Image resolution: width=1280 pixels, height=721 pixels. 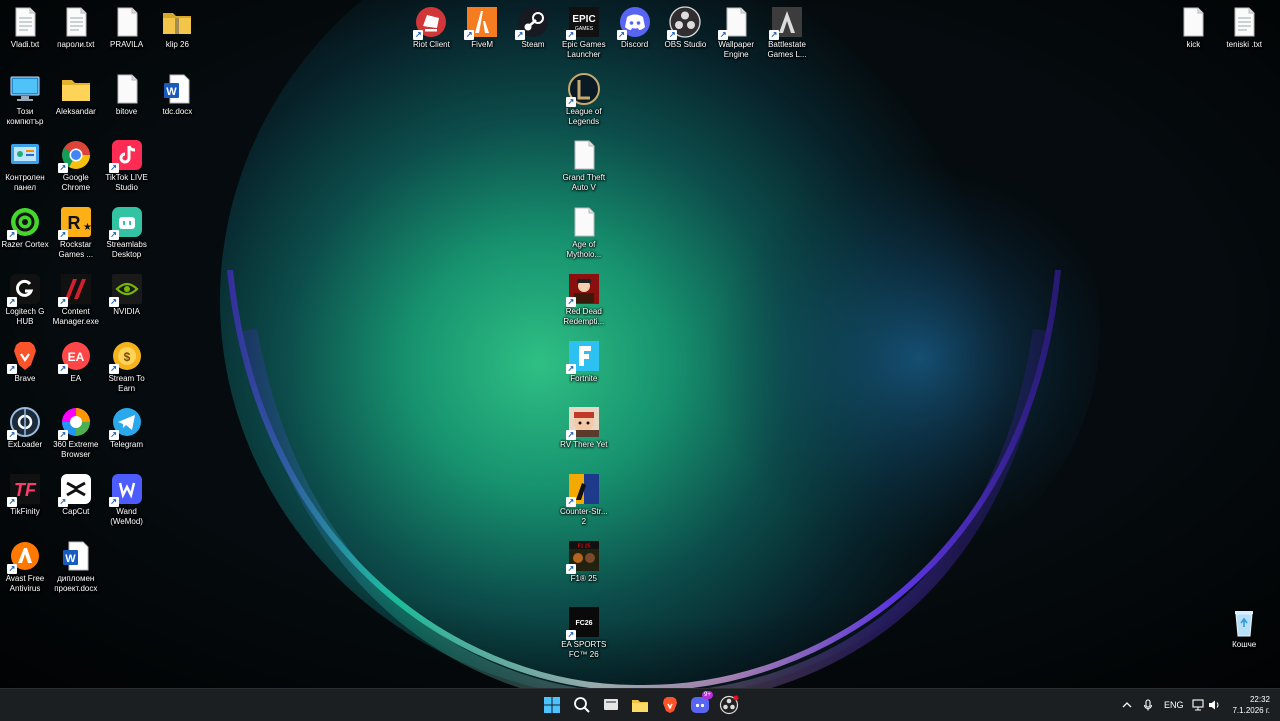 I want to click on desktop-icon-riot: ↗ Riot Client, so click(x=431, y=27).